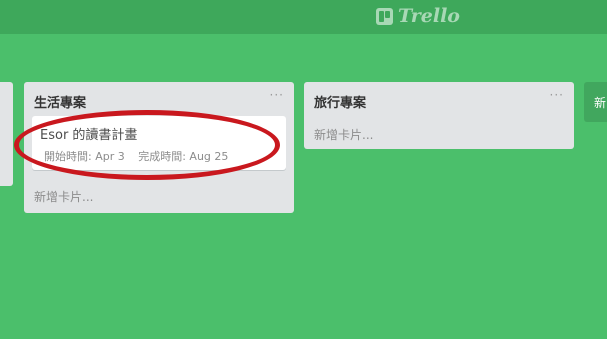  What do you see at coordinates (429, 16) in the screenshot?
I see `logo-text: Trello` at bounding box center [429, 16].